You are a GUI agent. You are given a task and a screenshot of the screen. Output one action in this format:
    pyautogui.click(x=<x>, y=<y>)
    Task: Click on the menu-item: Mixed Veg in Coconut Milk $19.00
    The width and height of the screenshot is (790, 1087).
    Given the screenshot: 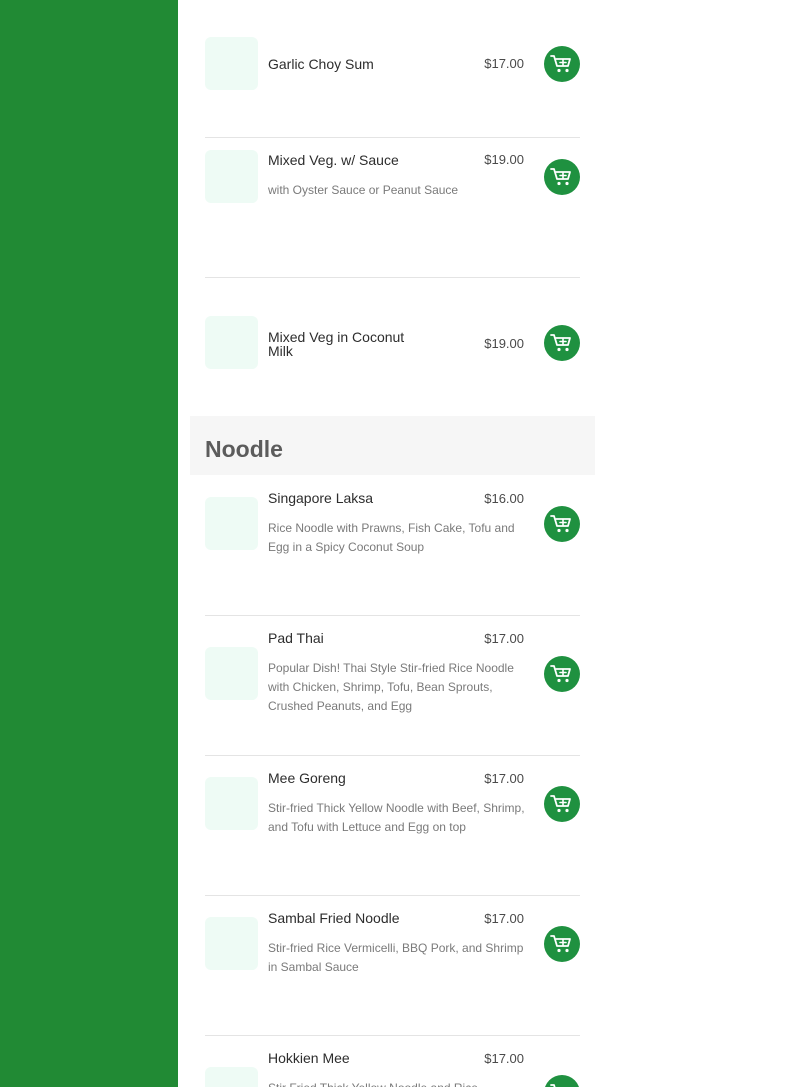 What is the action you would take?
    pyautogui.click(x=392, y=347)
    